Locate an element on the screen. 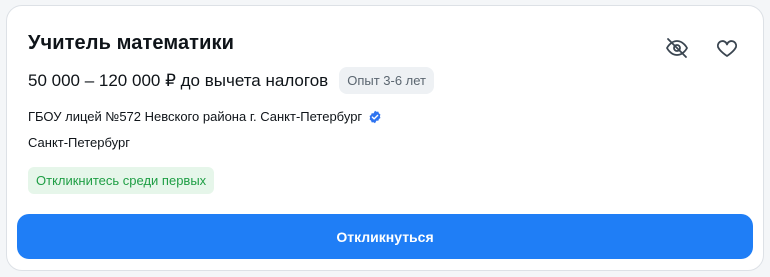 The height and width of the screenshot is (277, 770). card-actions is located at coordinates (702, 48).